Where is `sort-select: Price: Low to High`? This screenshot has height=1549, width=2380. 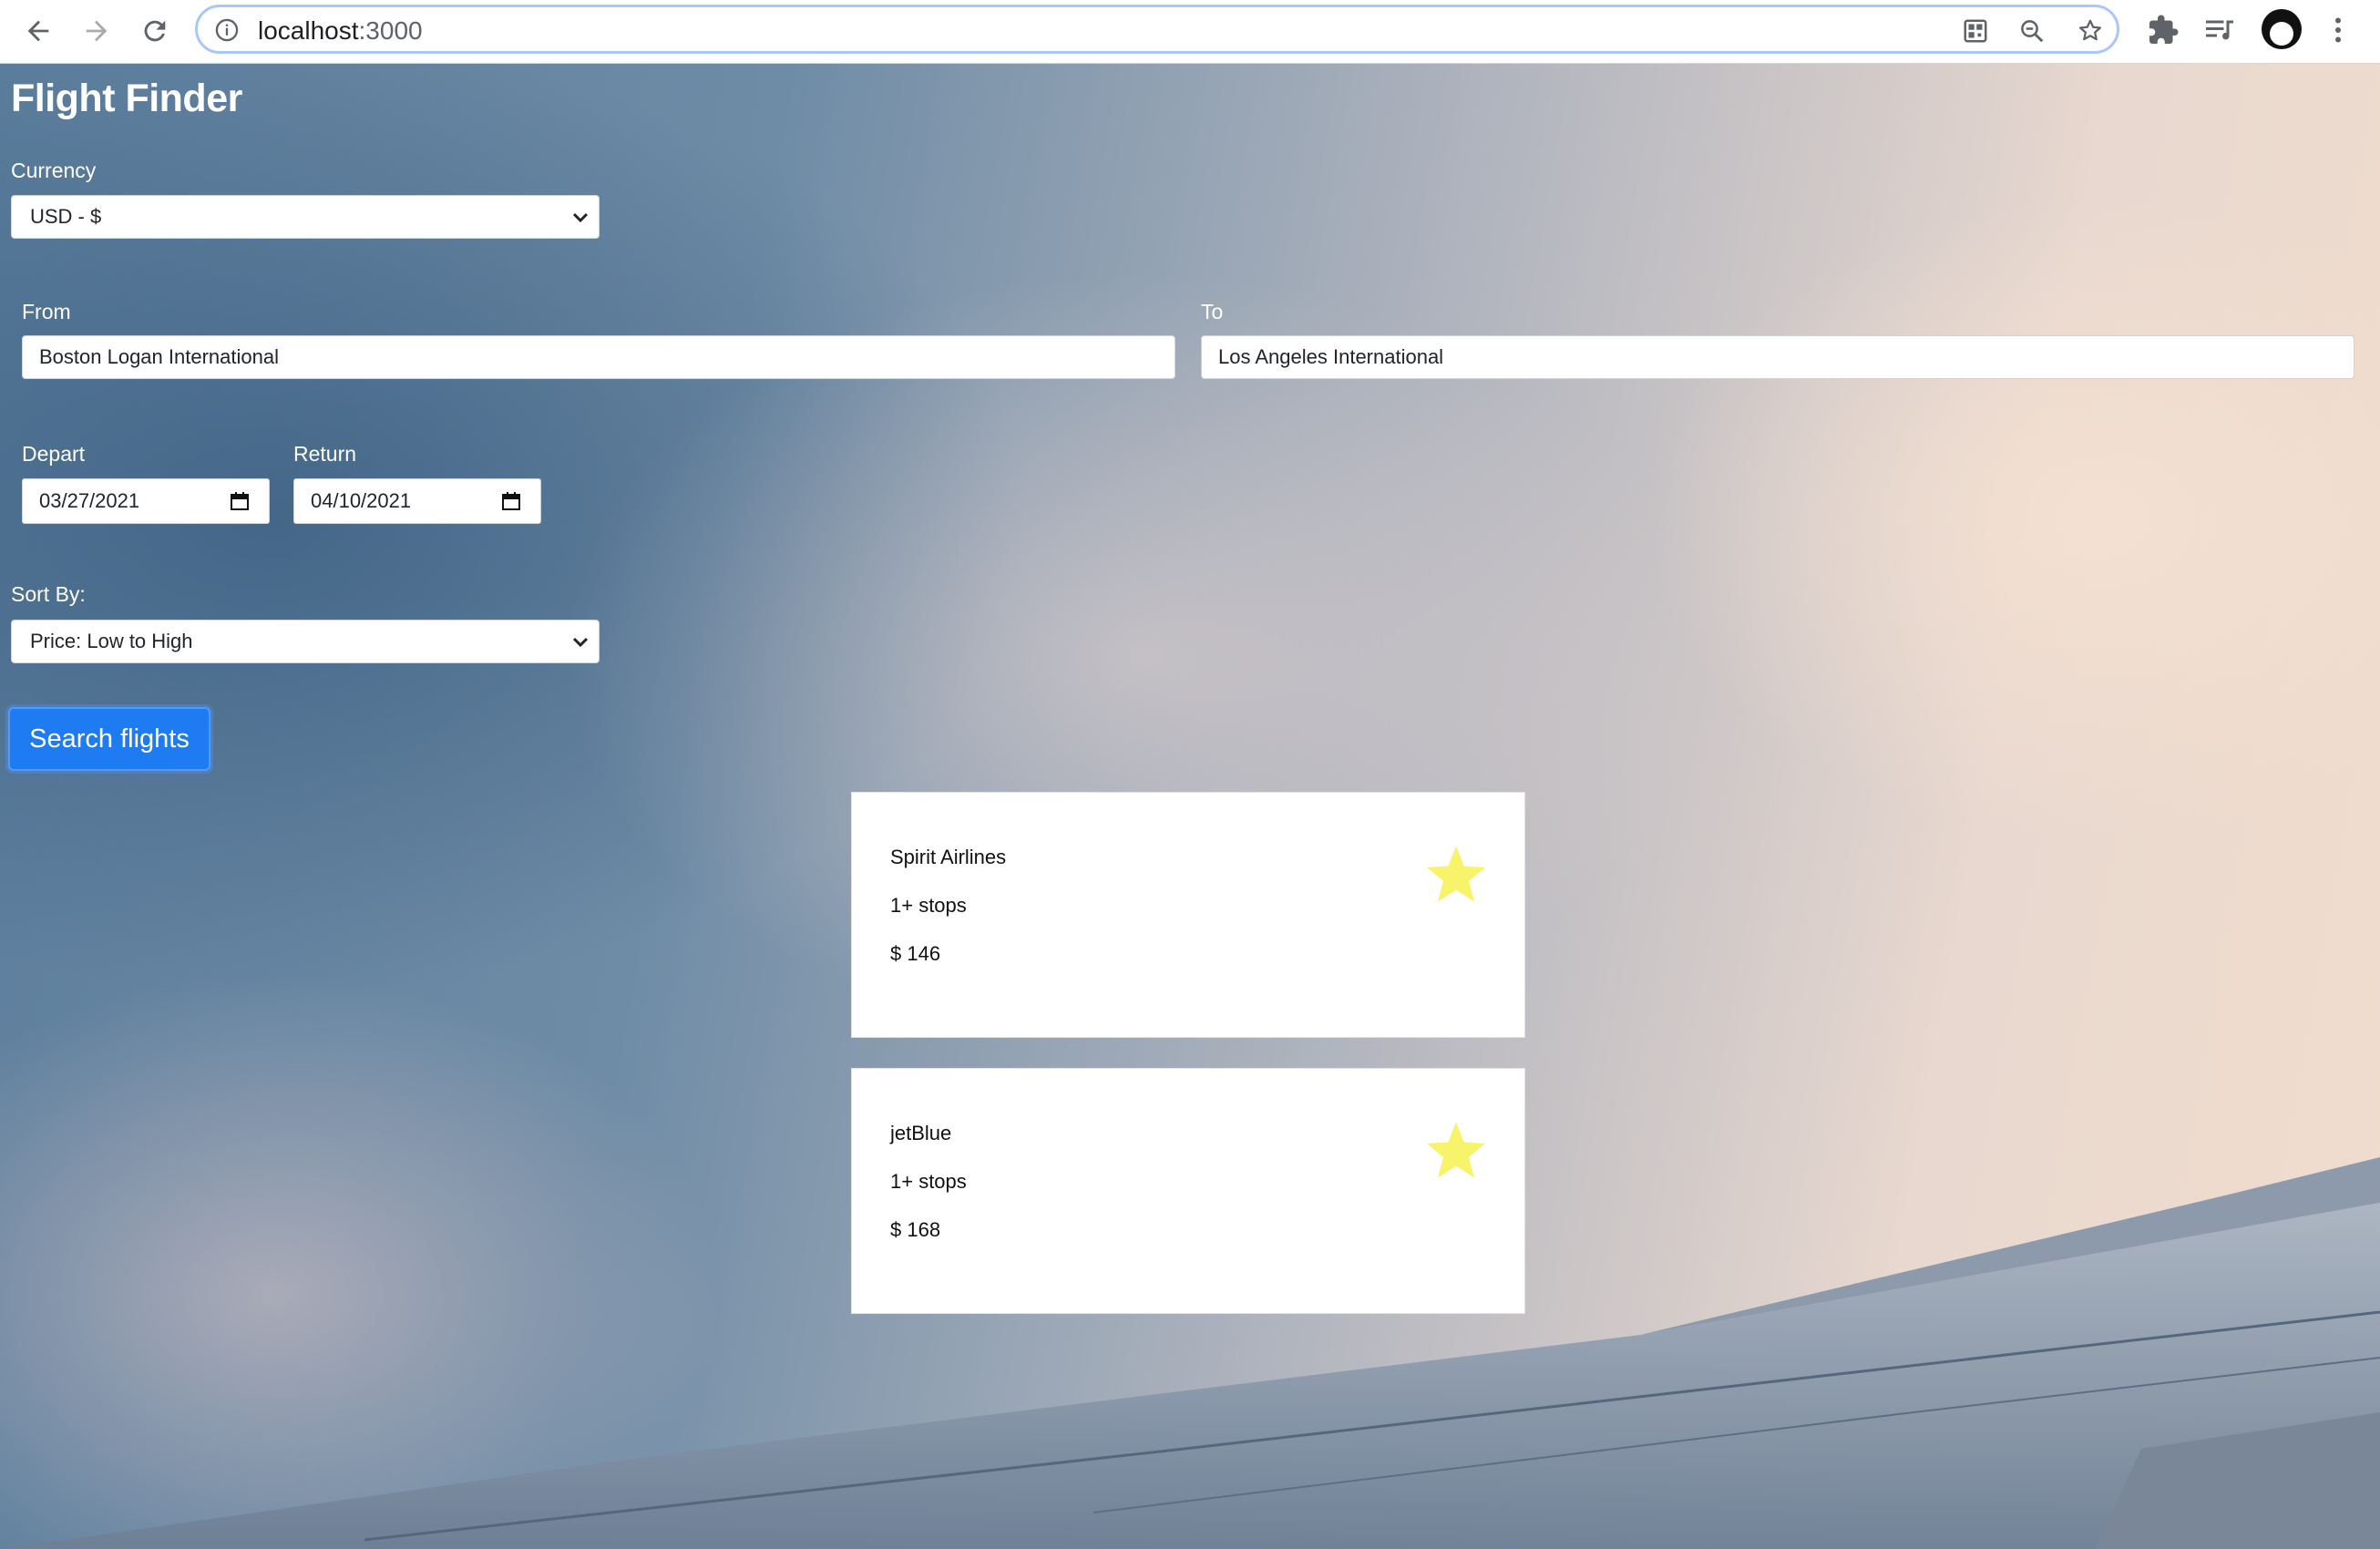 sort-select: Price: Low to High is located at coordinates (306, 641).